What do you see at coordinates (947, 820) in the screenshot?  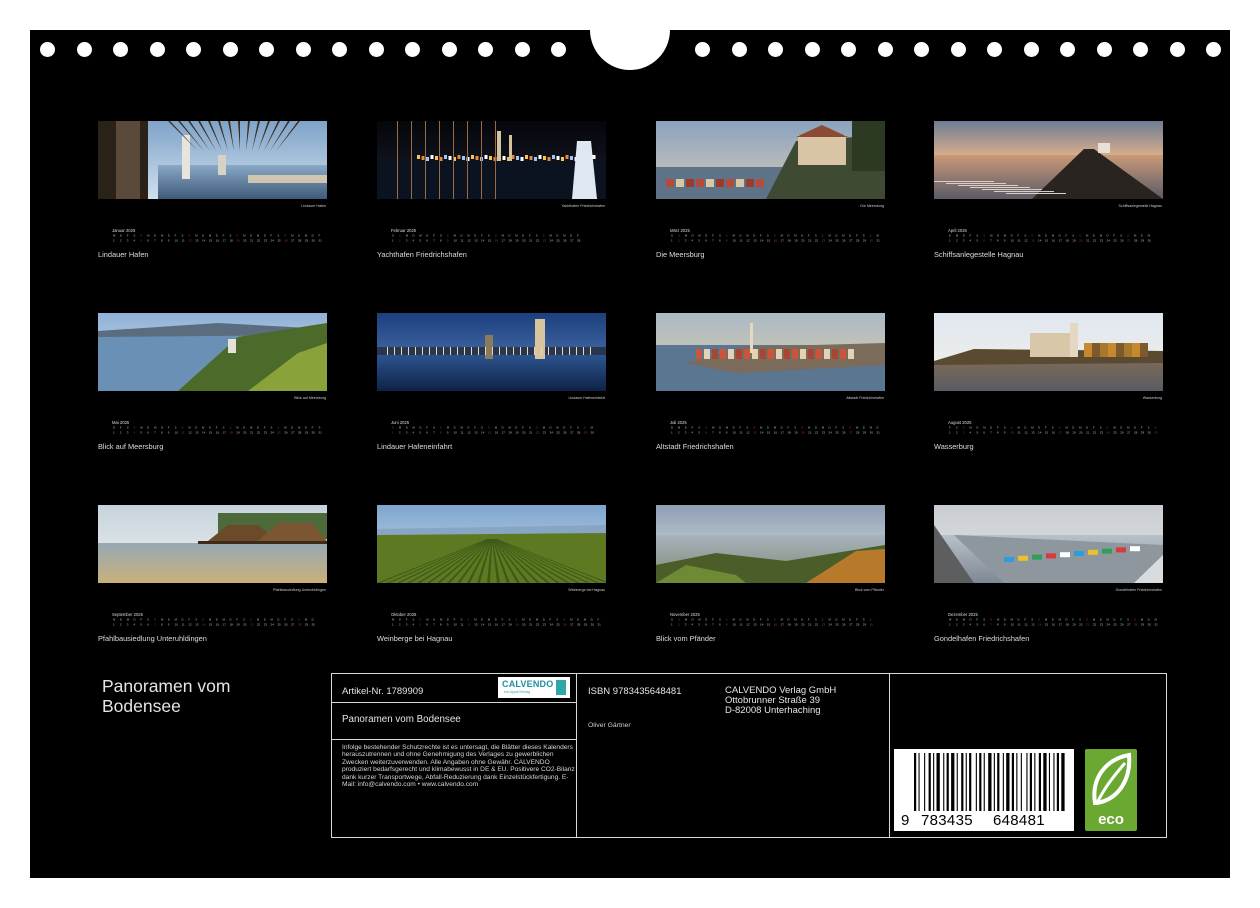 I see `barcode-digits-group-1: 783435` at bounding box center [947, 820].